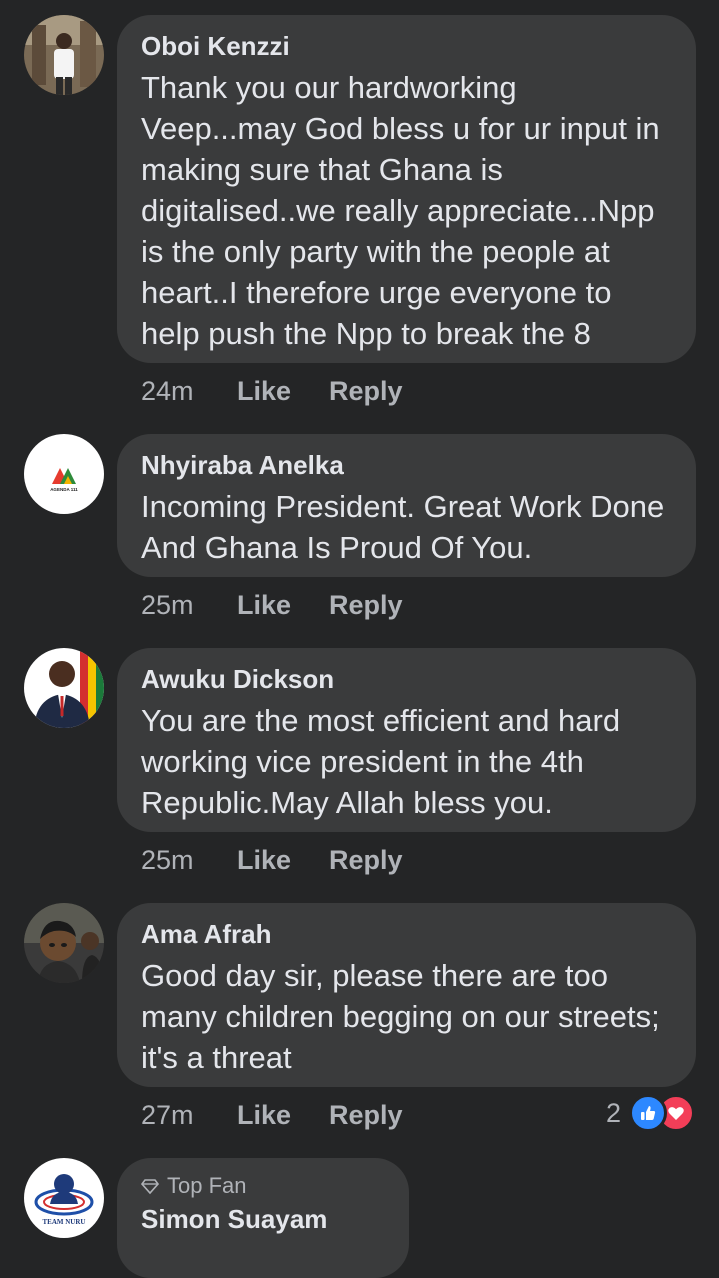 The height and width of the screenshot is (1278, 719). Describe the element at coordinates (150, 1187) in the screenshot. I see `diamond-icon` at that location.